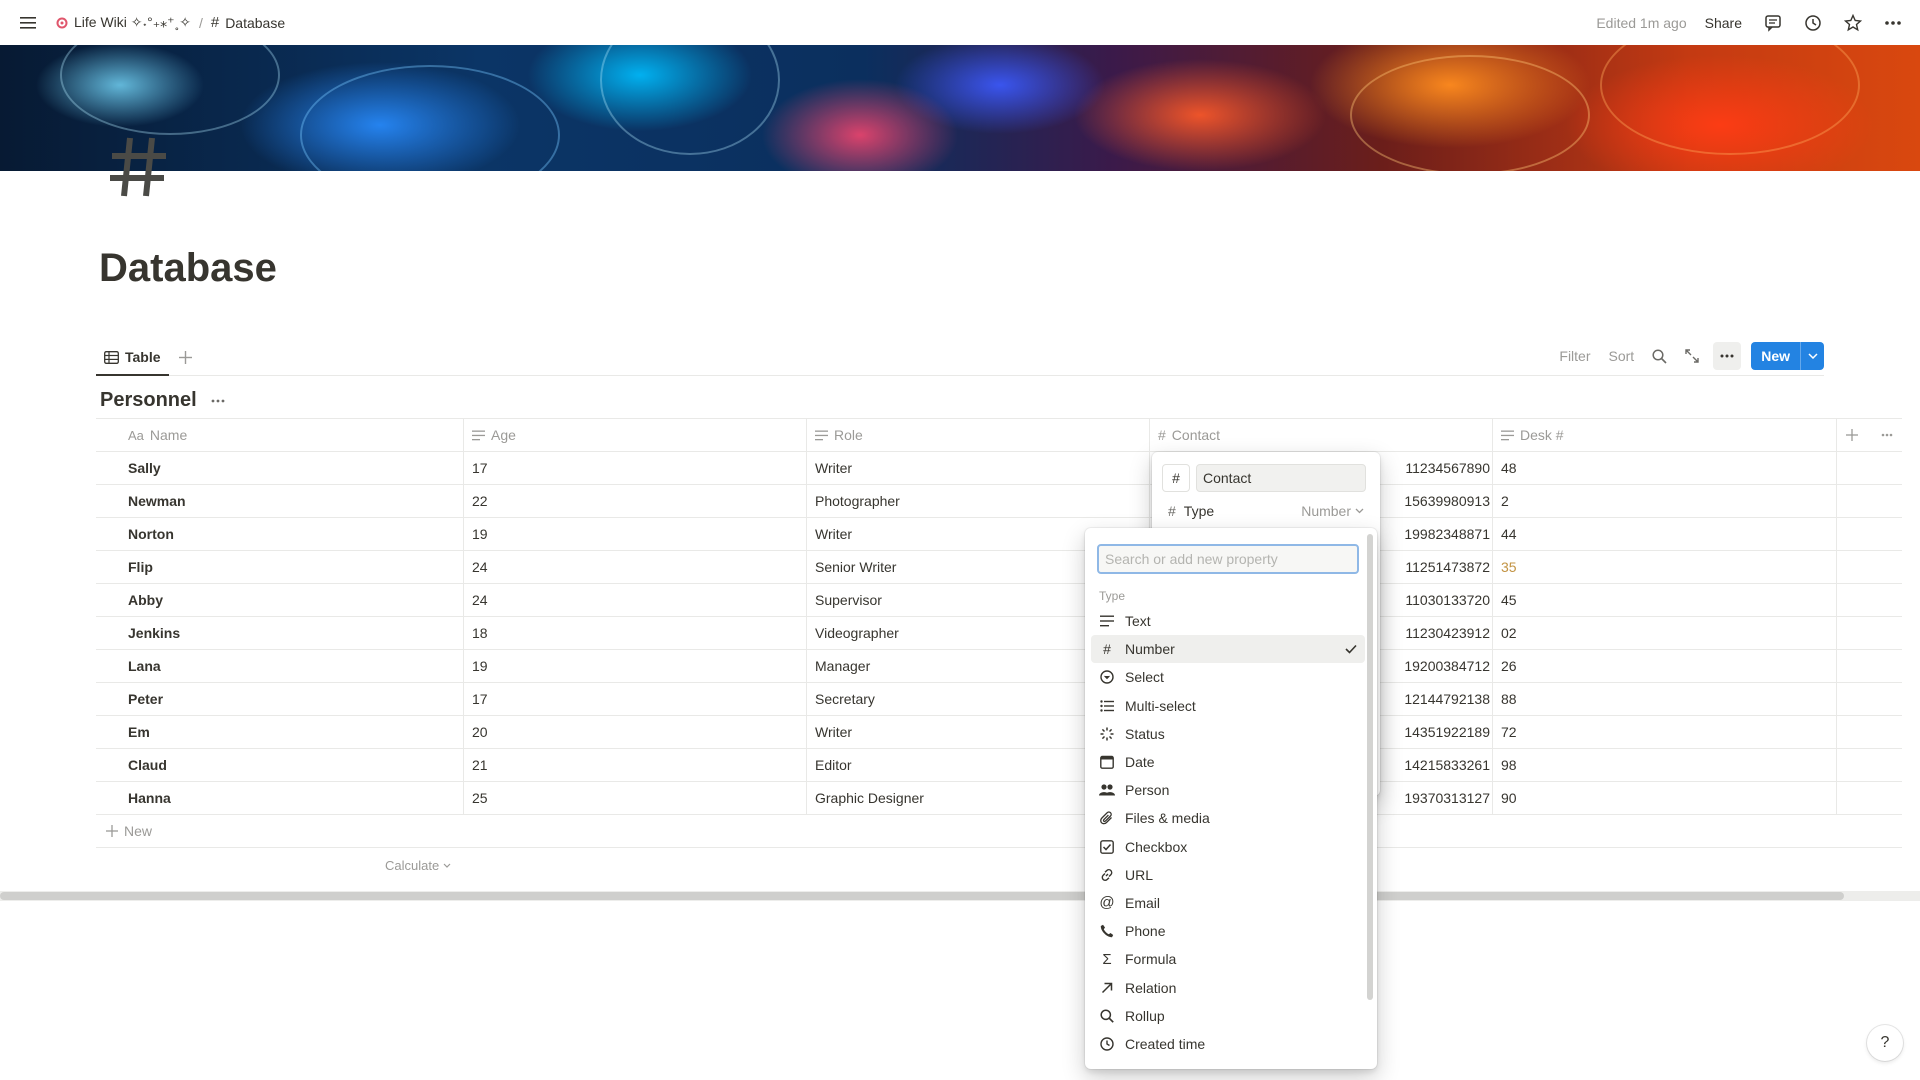 This screenshot has height=1080, width=1920. I want to click on filter-button: Filter, so click(1574, 356).